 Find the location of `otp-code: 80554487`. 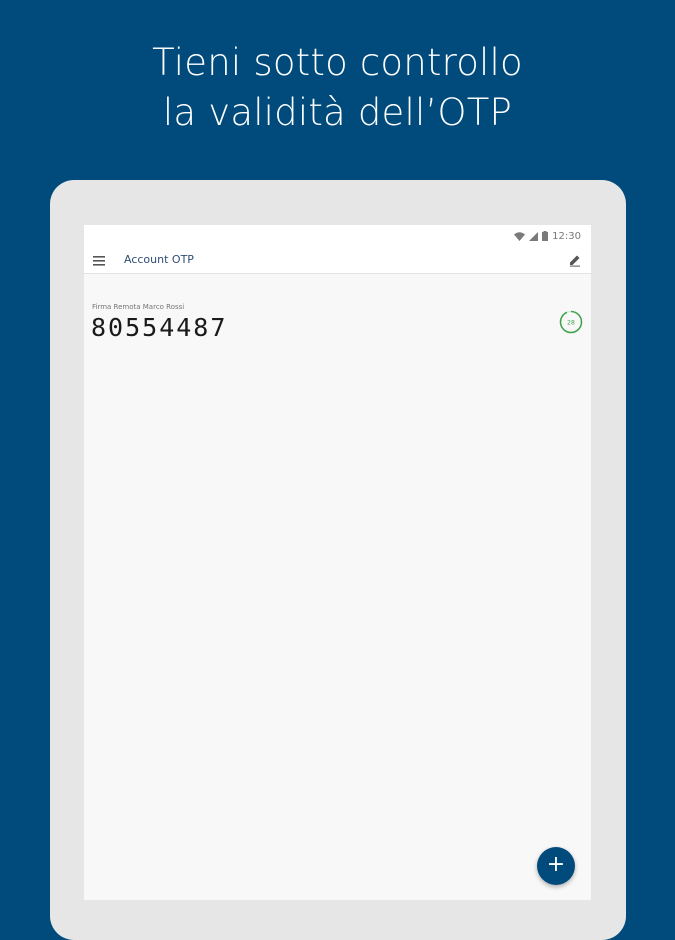

otp-code: 80554487 is located at coordinates (159, 327).